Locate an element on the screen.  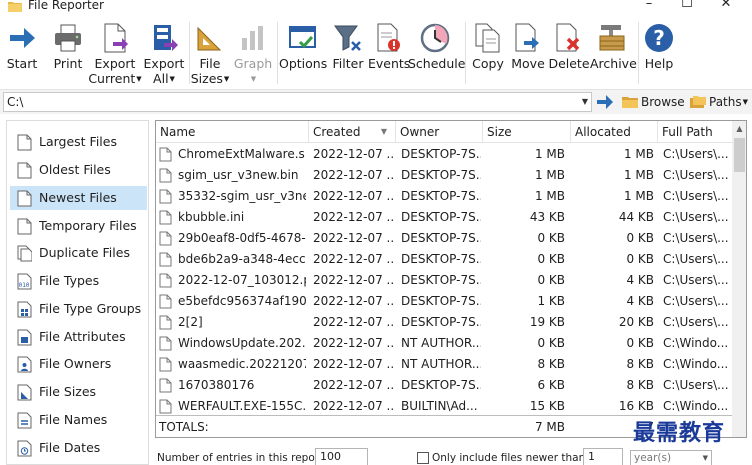
path-input: C:\ ▼ is located at coordinates (297, 102).